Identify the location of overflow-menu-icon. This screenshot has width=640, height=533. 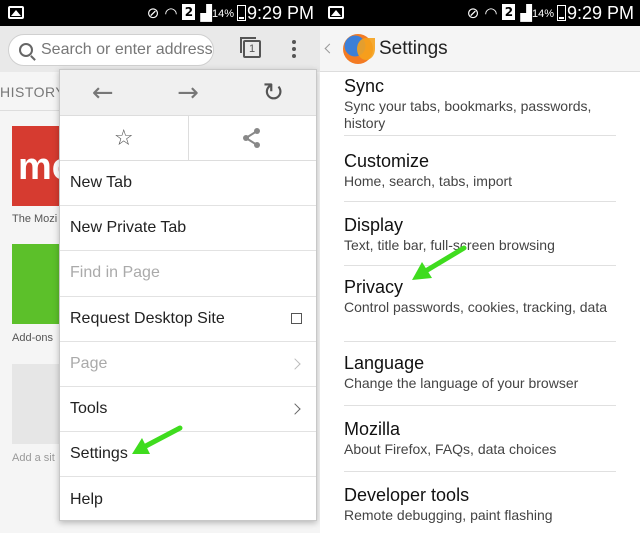
(295, 50).